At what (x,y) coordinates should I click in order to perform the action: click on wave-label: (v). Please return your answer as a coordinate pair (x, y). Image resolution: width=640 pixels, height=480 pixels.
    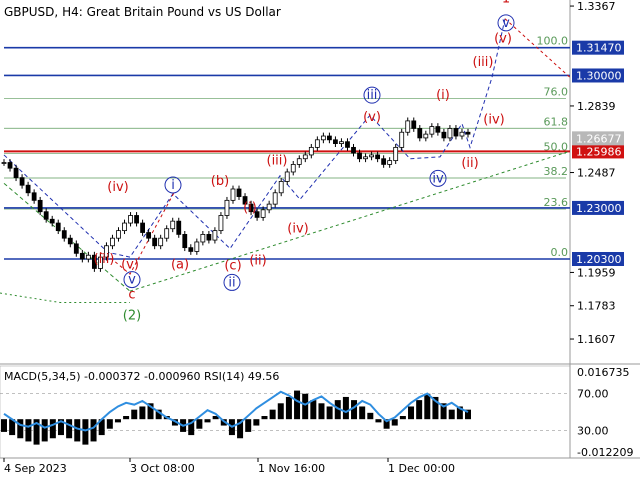
    Looking at the image, I should click on (372, 117).